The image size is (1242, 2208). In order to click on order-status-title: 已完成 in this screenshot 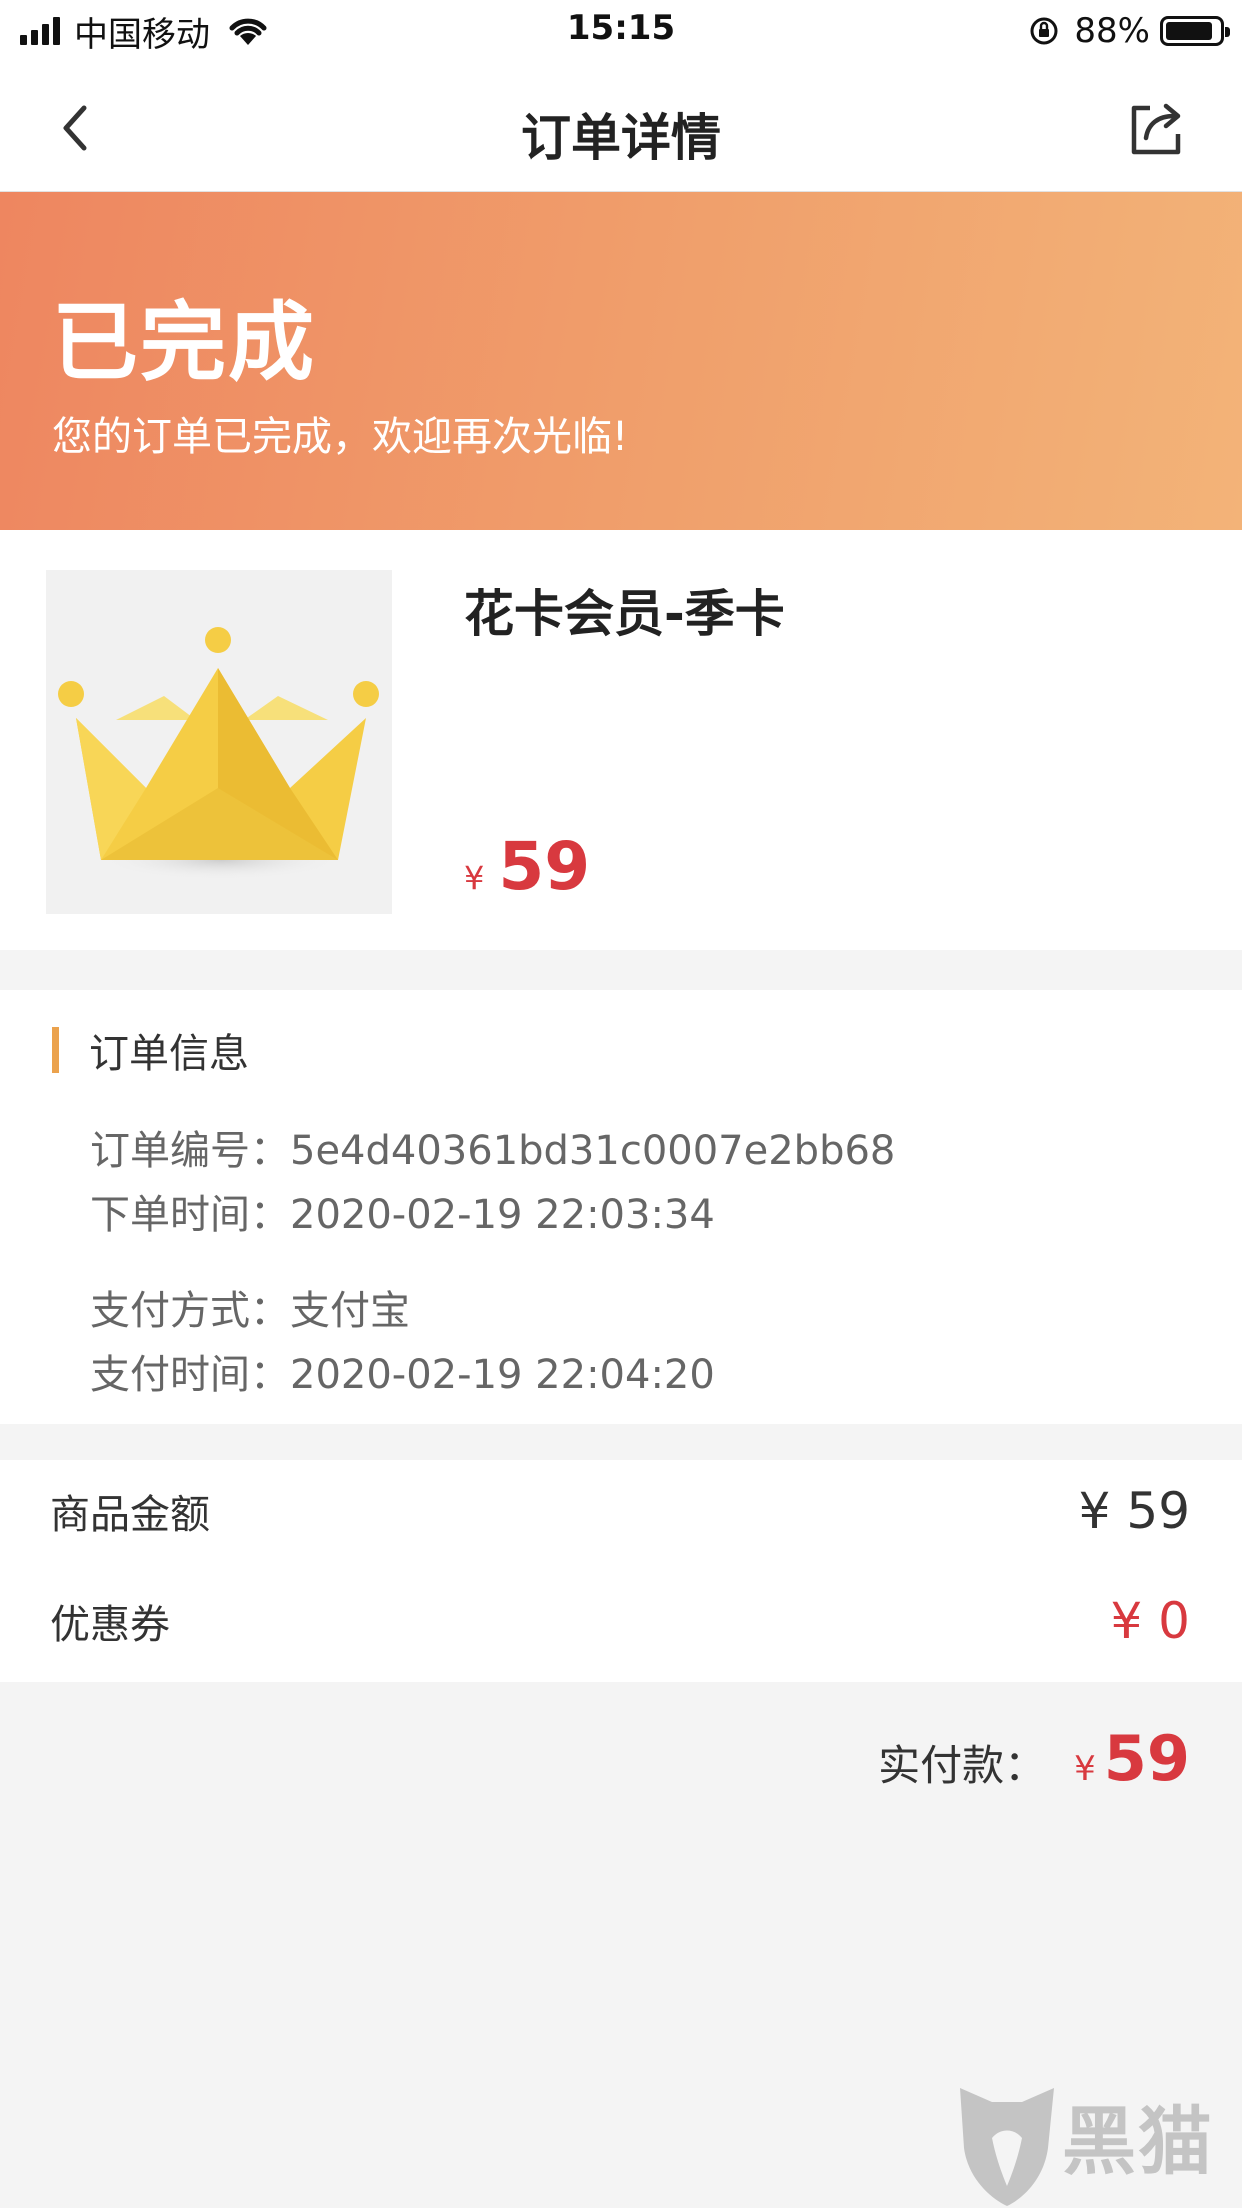, I will do `click(184, 343)`.